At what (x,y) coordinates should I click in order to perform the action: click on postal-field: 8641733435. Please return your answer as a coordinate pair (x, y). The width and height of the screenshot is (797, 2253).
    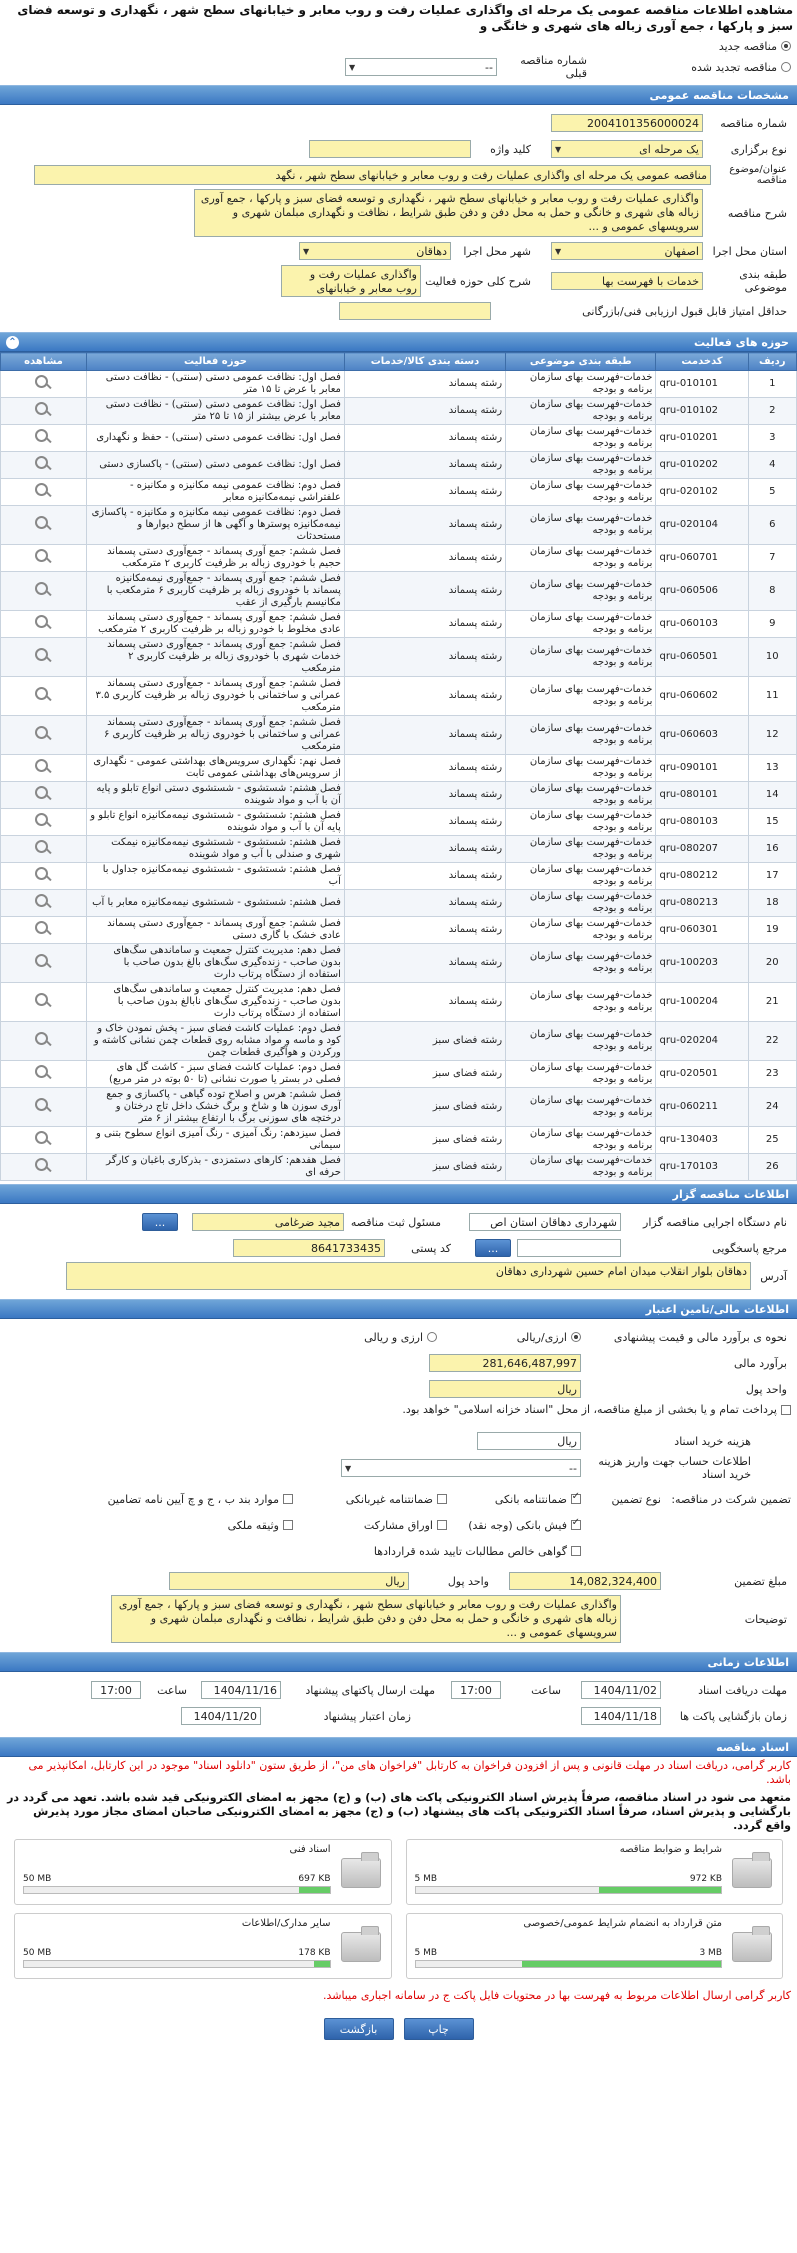
    Looking at the image, I should click on (309, 1248).